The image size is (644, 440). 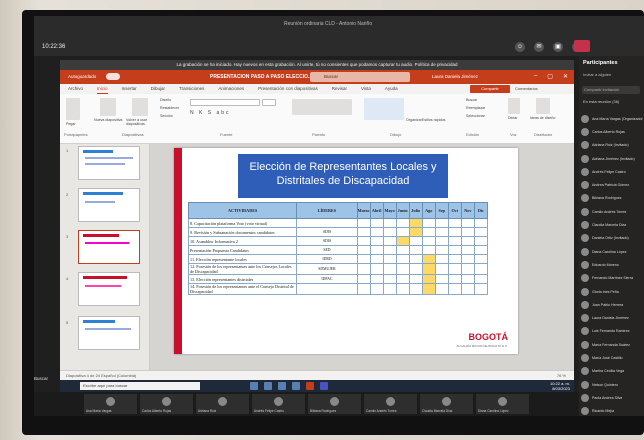 I want to click on participant-row: Nelson Quintero, so click(x=612, y=384).